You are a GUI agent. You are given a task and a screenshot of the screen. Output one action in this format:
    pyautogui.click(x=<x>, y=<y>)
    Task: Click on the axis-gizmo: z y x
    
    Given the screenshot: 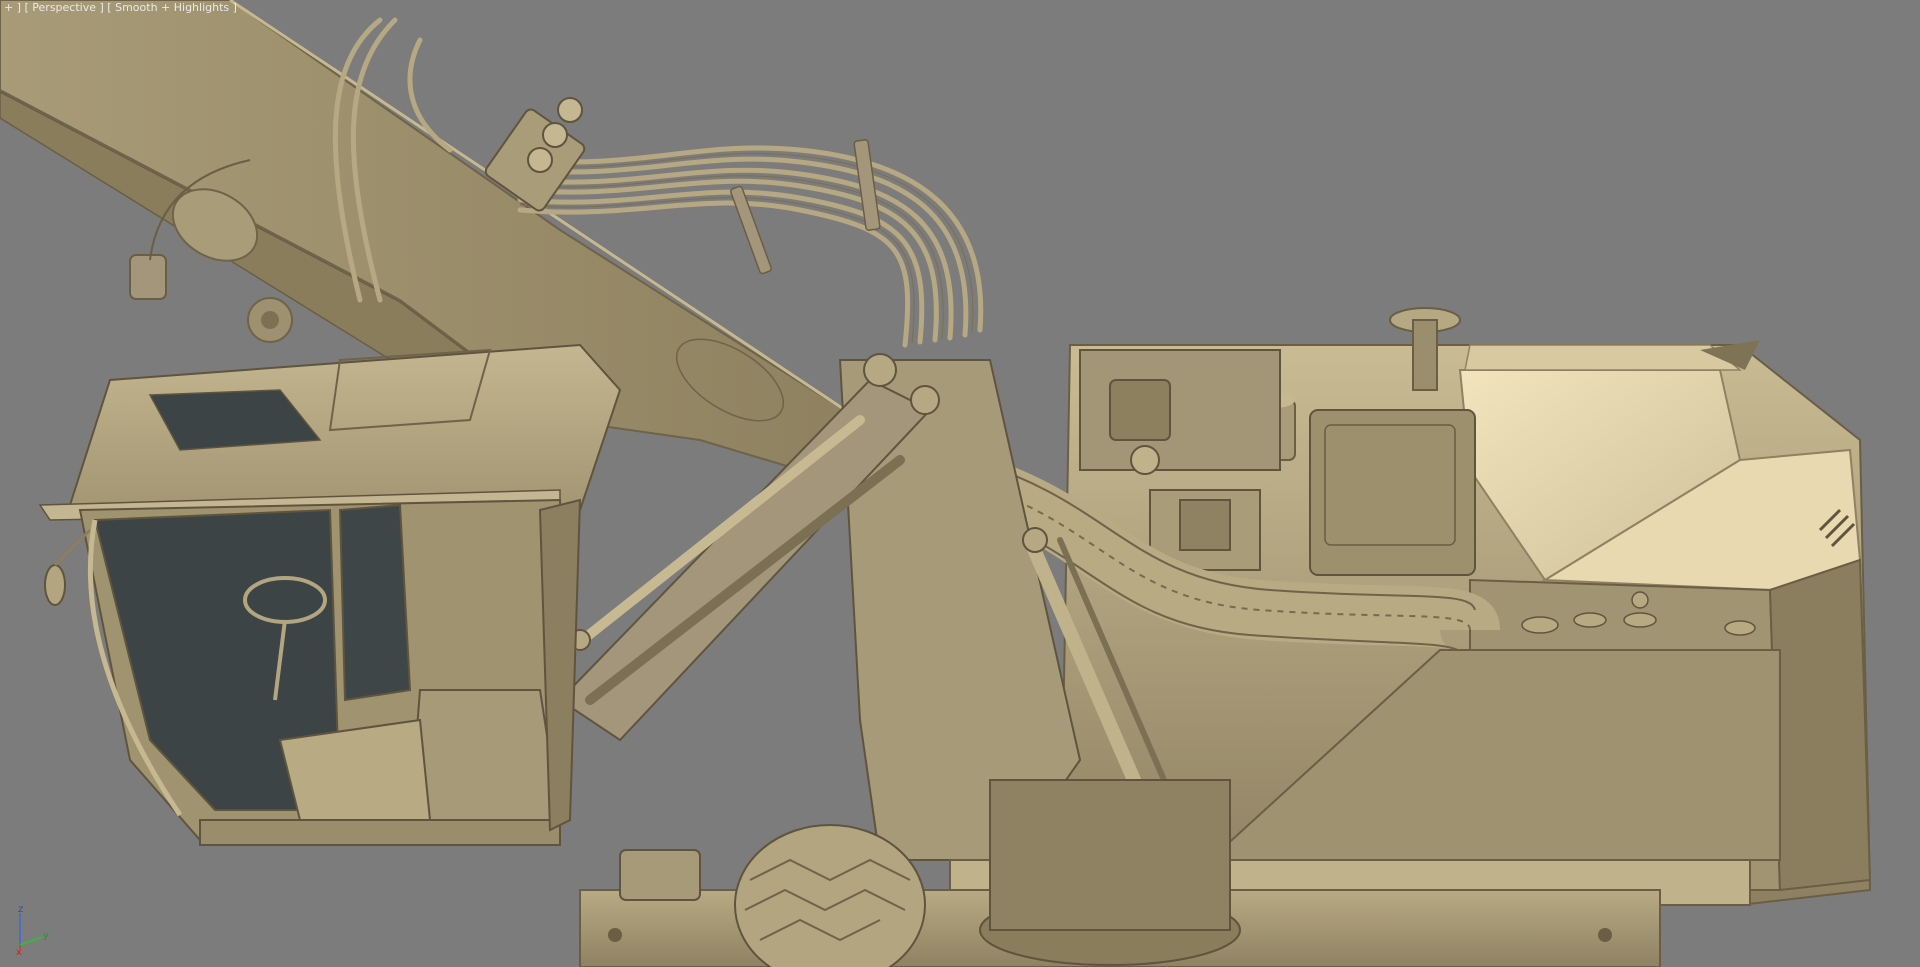 What is the action you would take?
    pyautogui.click(x=32, y=930)
    